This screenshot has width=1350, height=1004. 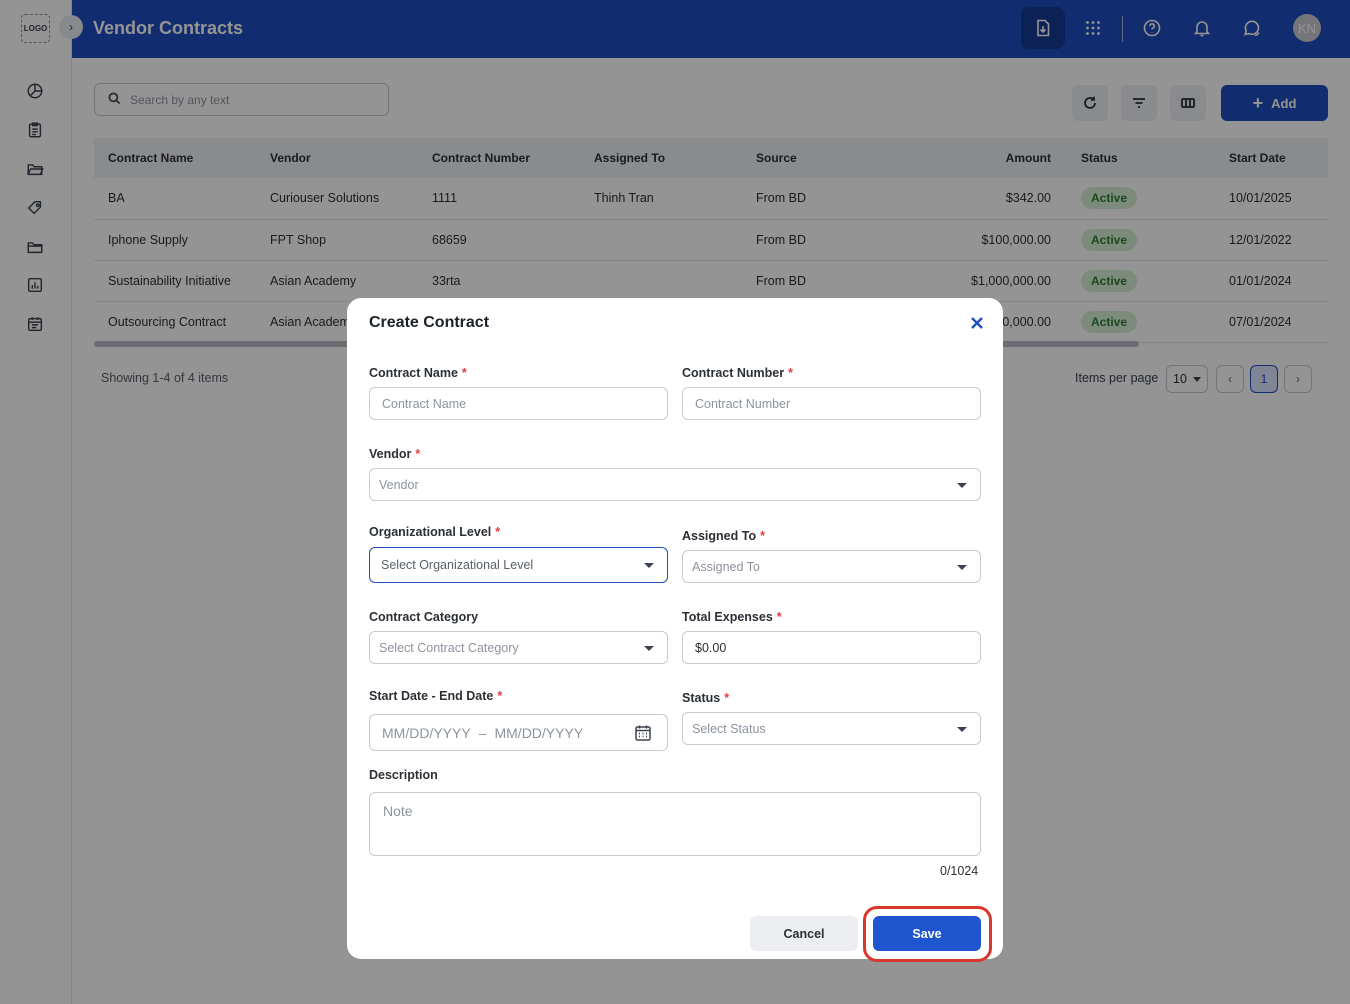 What do you see at coordinates (435, 532) in the screenshot?
I see `org-level-label: Organizational Level *` at bounding box center [435, 532].